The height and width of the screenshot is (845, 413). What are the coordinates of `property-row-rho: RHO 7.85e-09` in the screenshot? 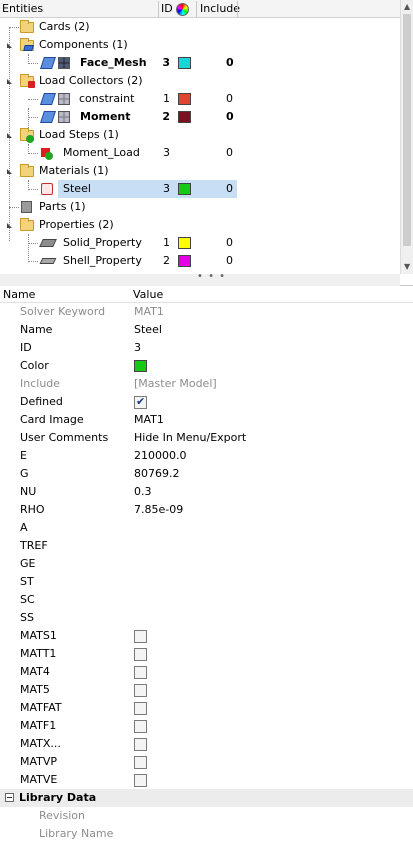 It's located at (206, 510).